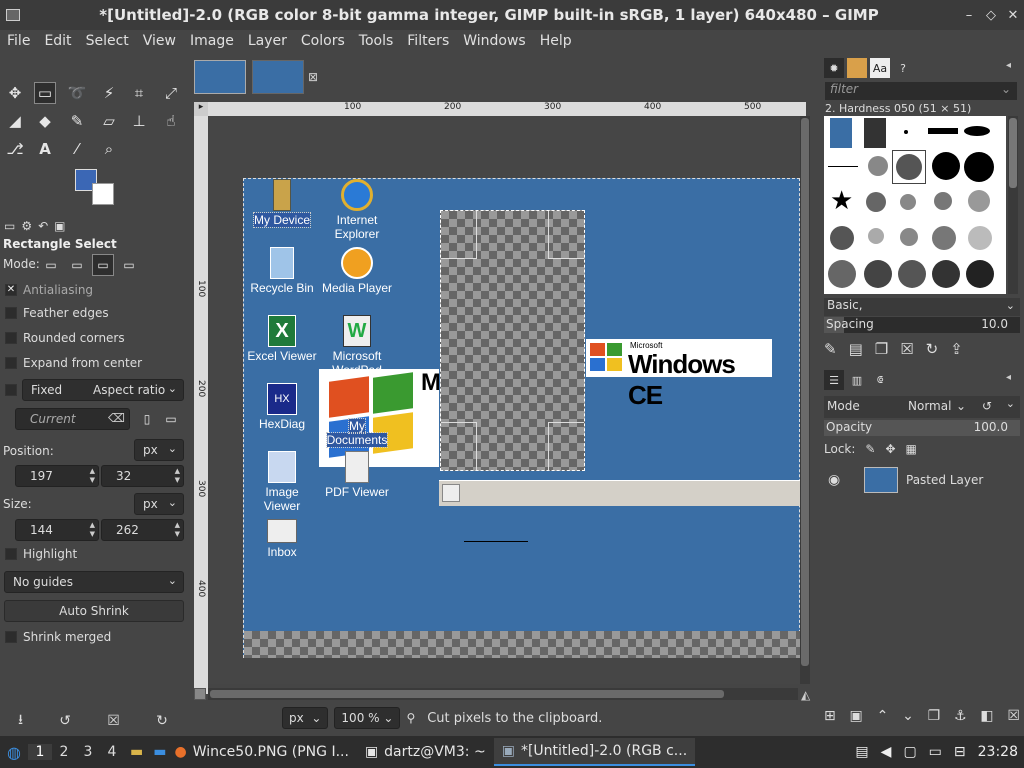 The width and height of the screenshot is (1024, 768). I want to click on visibility-eye-icon: ◉, so click(834, 480).